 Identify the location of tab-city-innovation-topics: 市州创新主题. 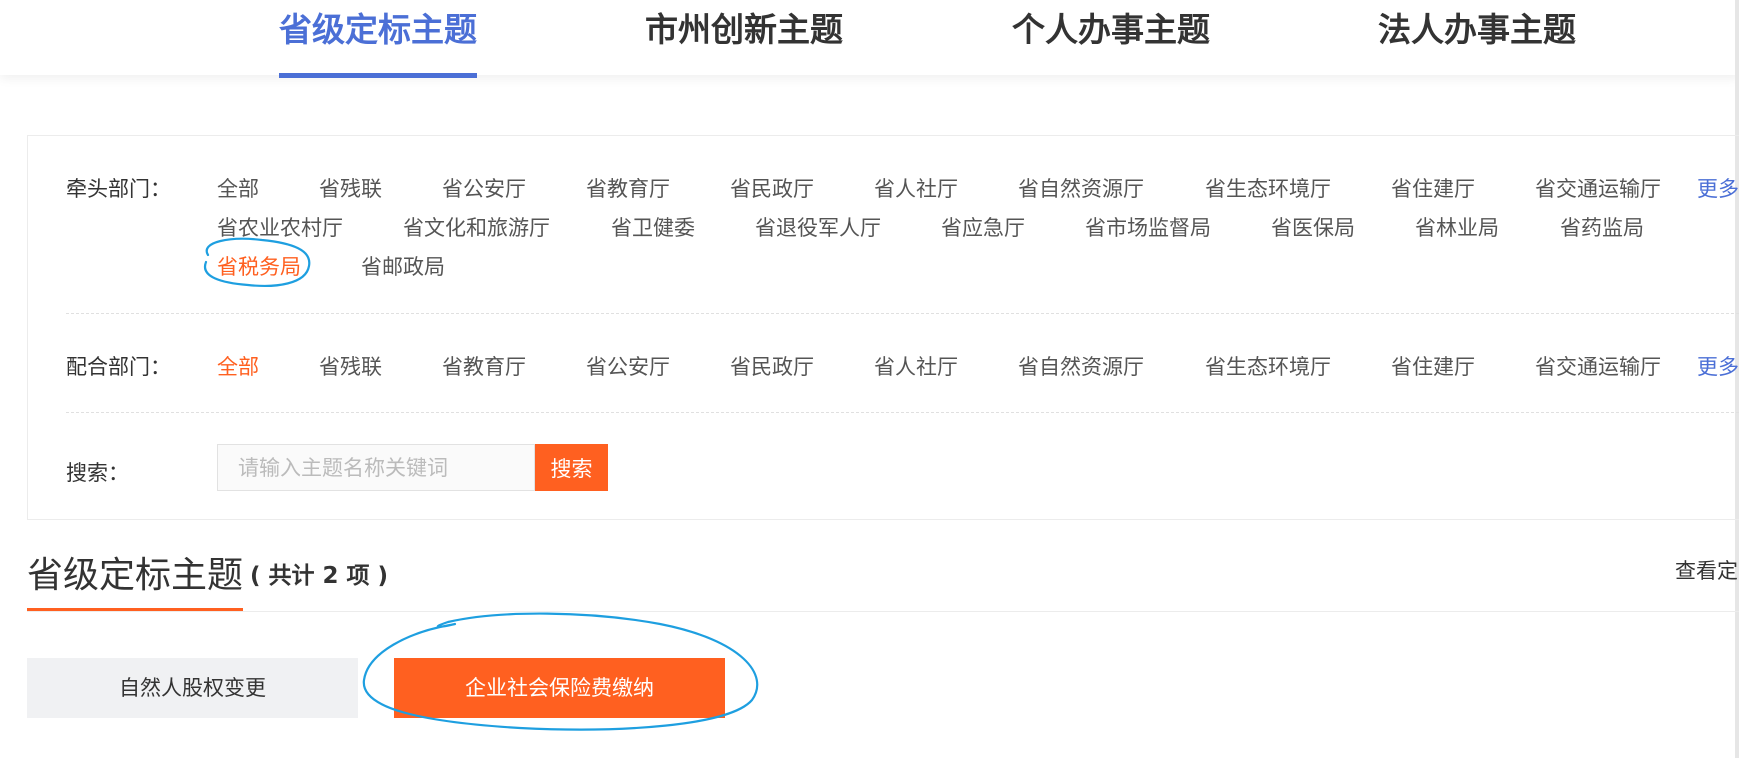
(744, 34).